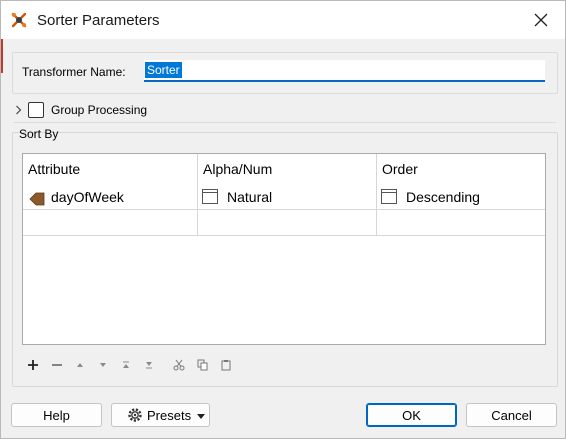 Image resolution: width=566 pixels, height=439 pixels. I want to click on alpha-num-value: Natural, so click(250, 197).